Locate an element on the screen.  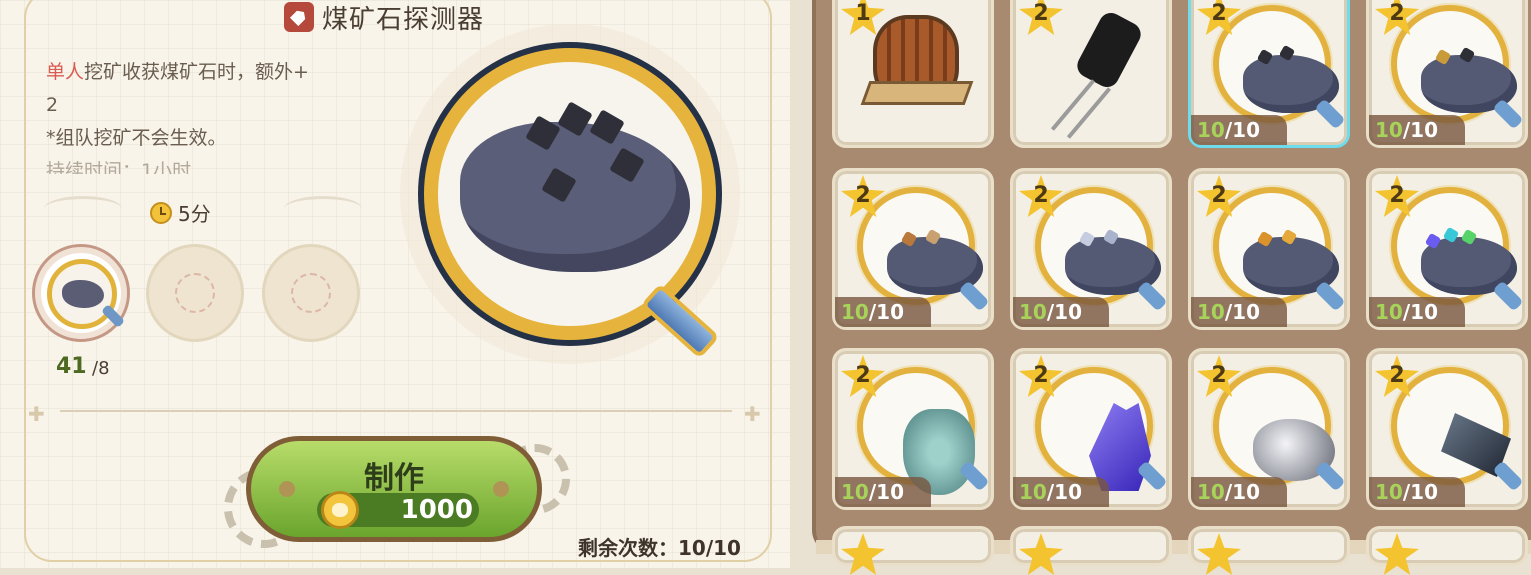
desc-line4: 持续时间：1小时 is located at coordinates (119, 167).